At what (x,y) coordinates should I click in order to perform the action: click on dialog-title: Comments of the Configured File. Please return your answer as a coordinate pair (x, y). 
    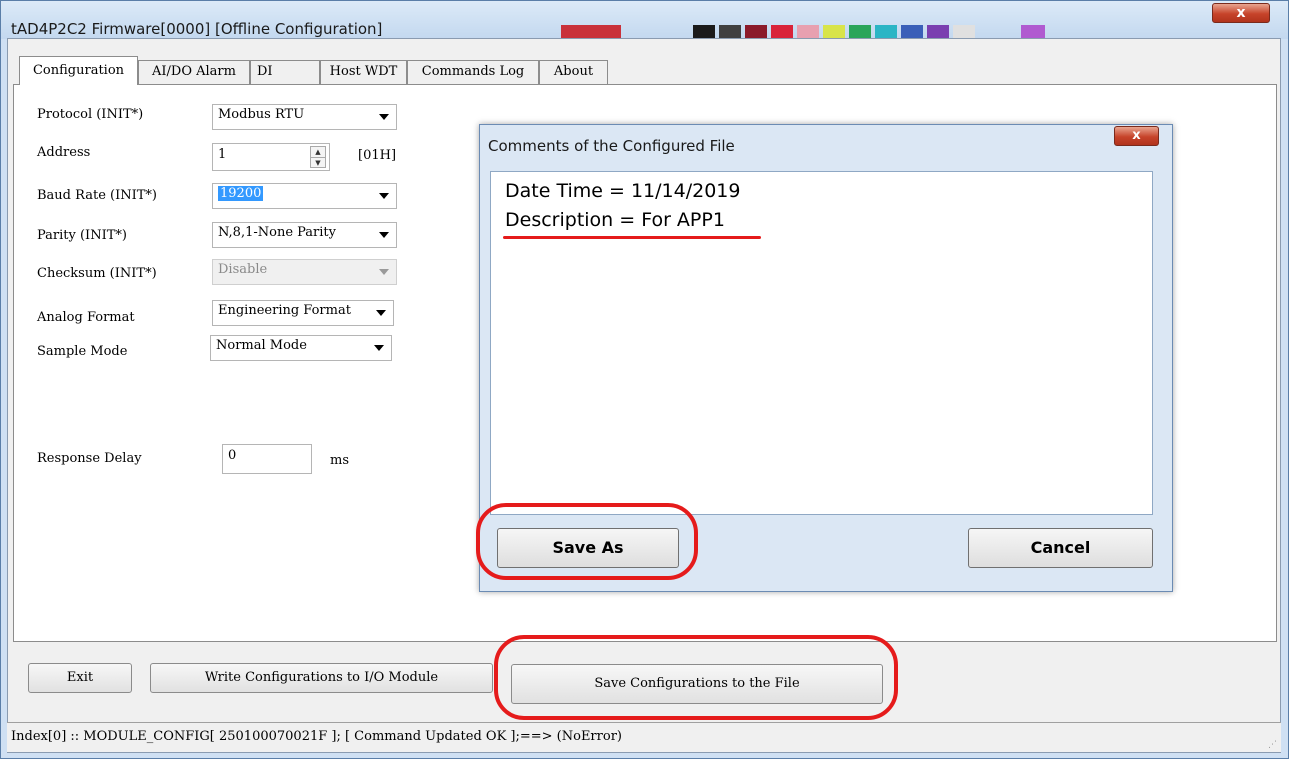
    Looking at the image, I should click on (611, 146).